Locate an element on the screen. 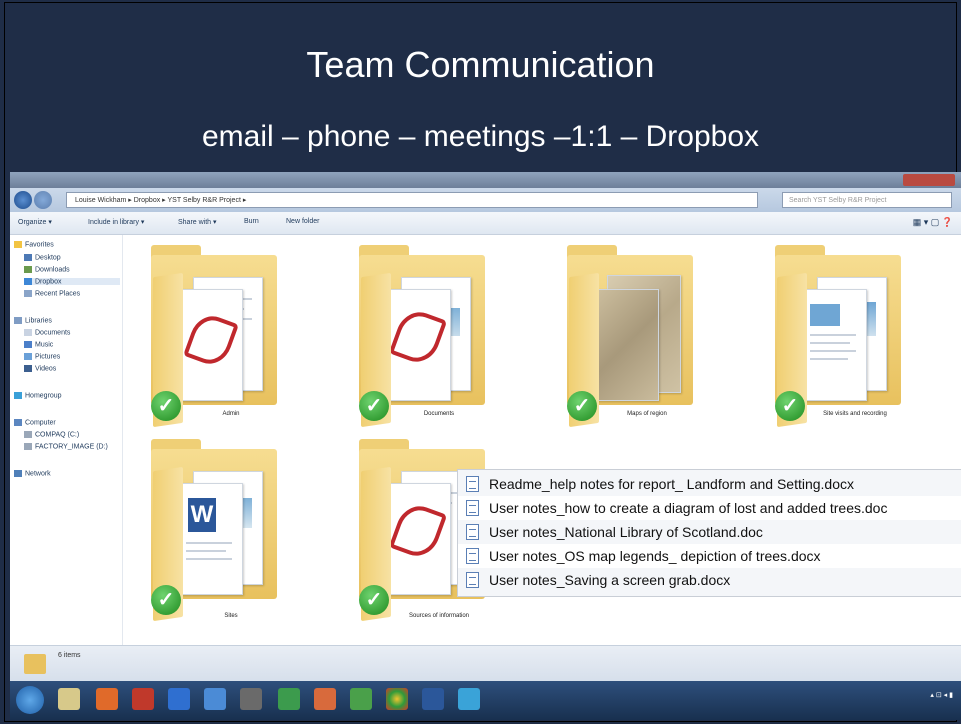 The height and width of the screenshot is (724, 961). folder-label: Sites is located at coordinates (231, 616).